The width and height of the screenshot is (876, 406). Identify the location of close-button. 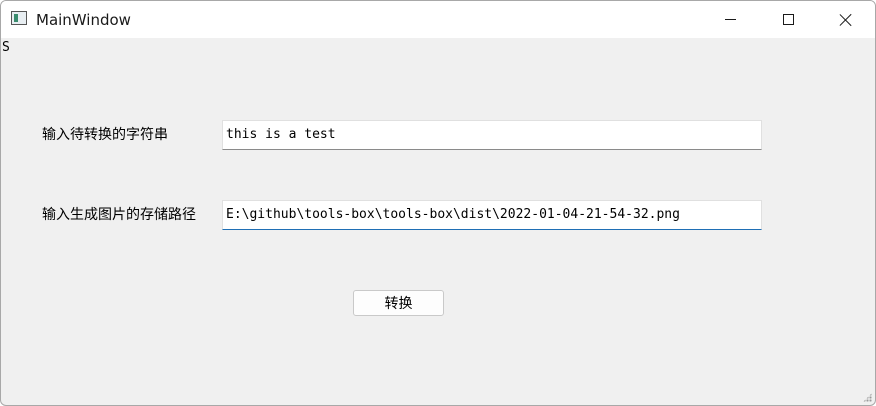
(846, 19).